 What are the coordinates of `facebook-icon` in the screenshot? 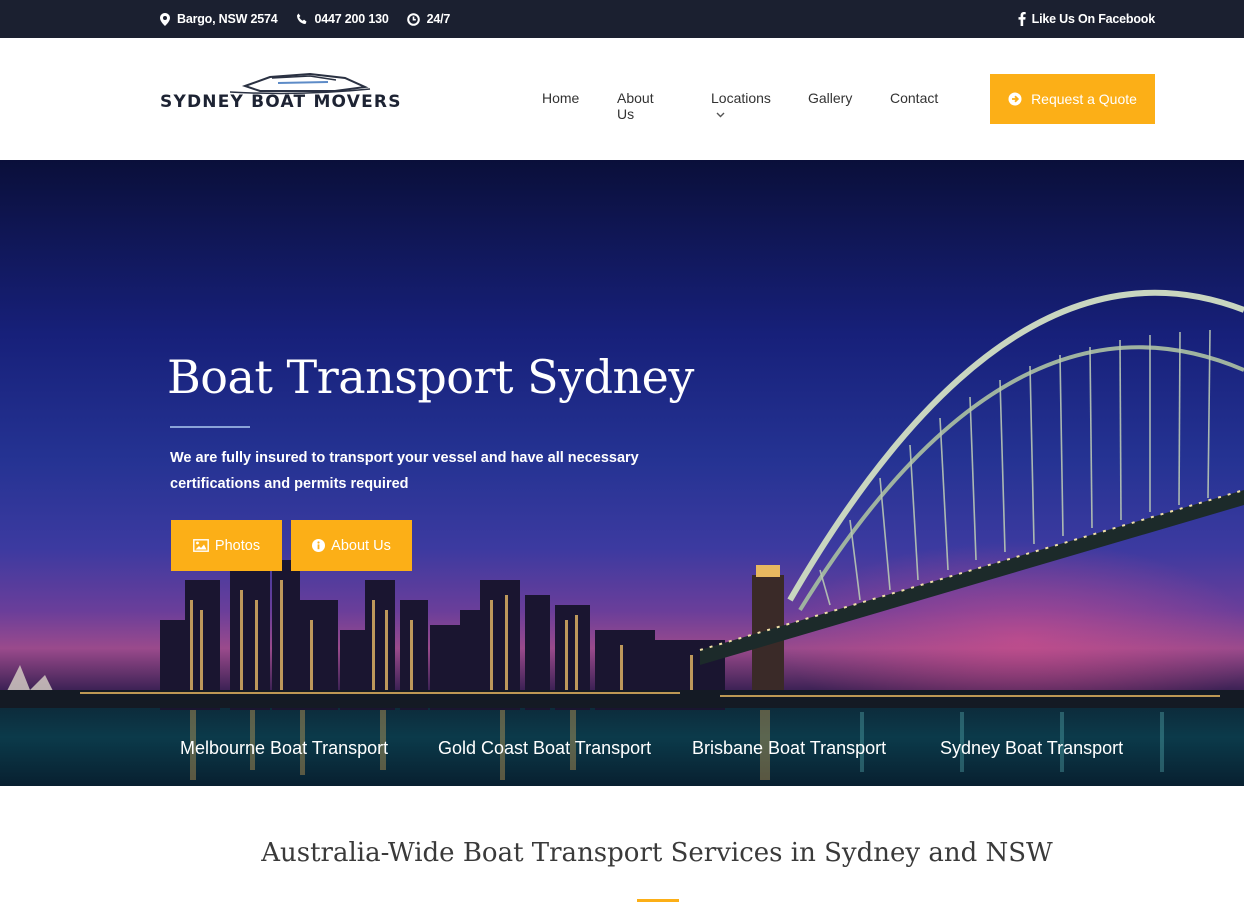 It's located at (1022, 19).